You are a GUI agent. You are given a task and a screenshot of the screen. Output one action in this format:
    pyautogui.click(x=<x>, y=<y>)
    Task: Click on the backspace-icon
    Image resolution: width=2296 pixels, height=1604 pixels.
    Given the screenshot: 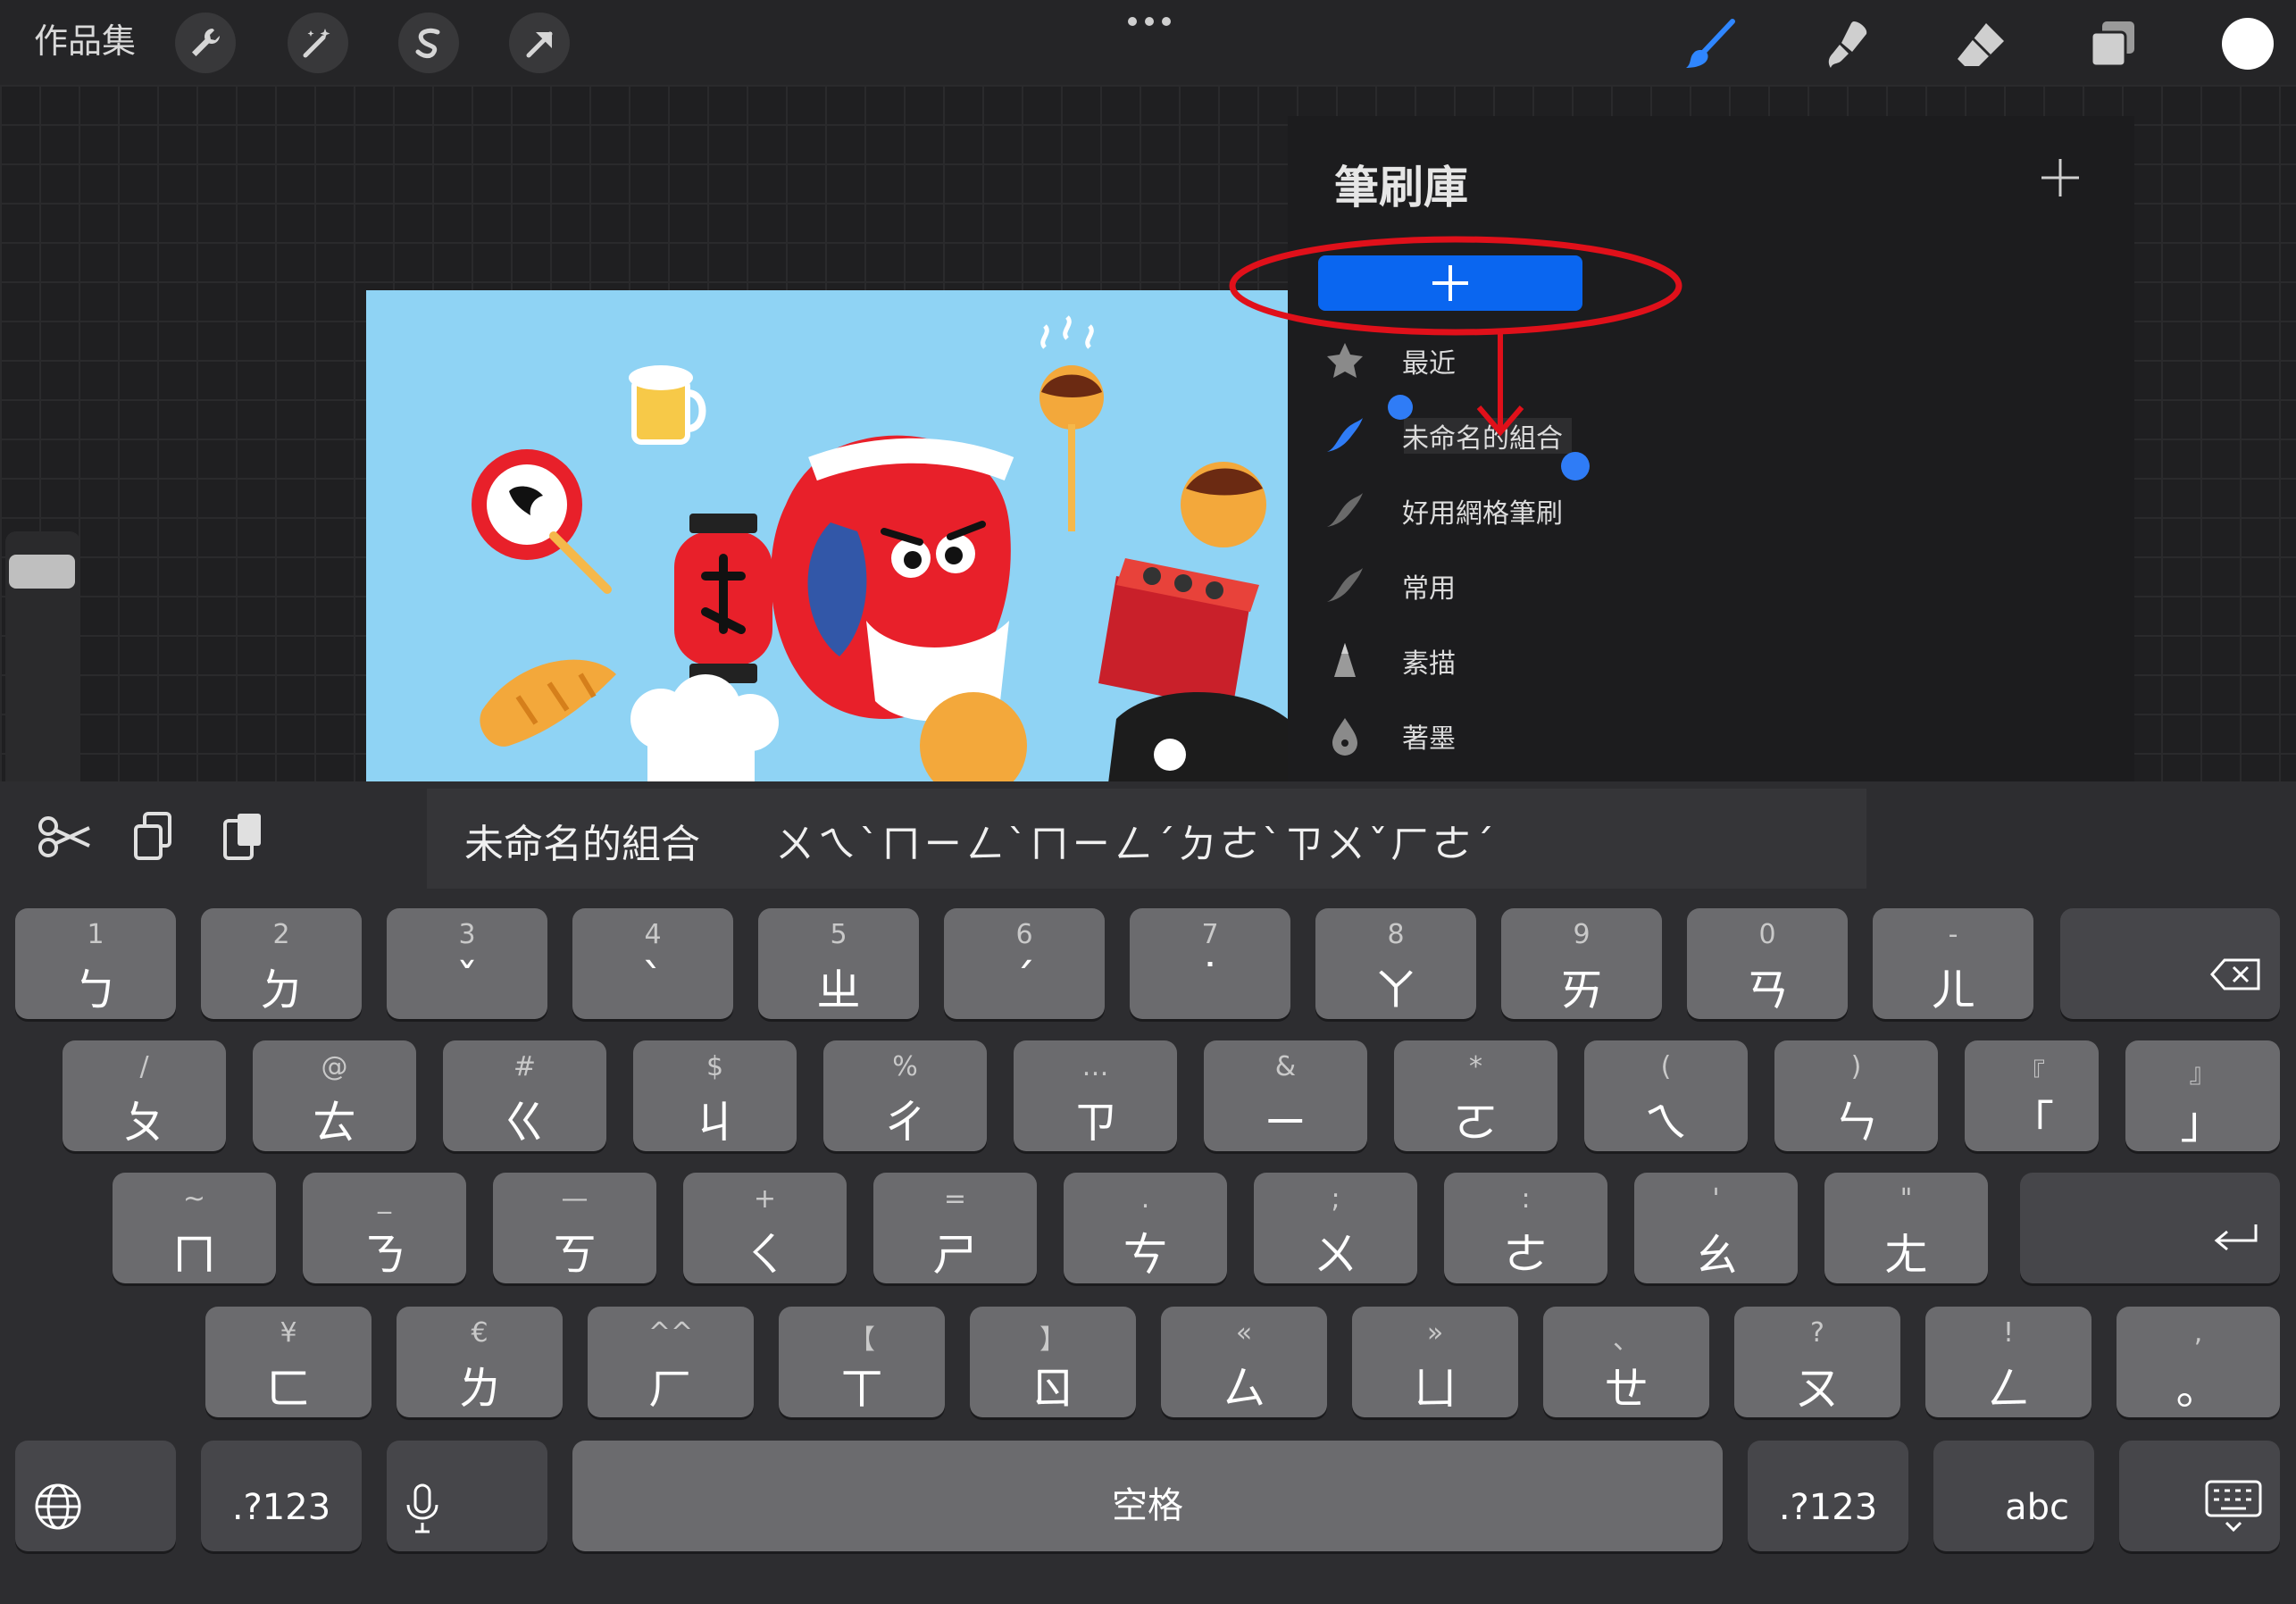 What is the action you would take?
    pyautogui.click(x=2235, y=974)
    